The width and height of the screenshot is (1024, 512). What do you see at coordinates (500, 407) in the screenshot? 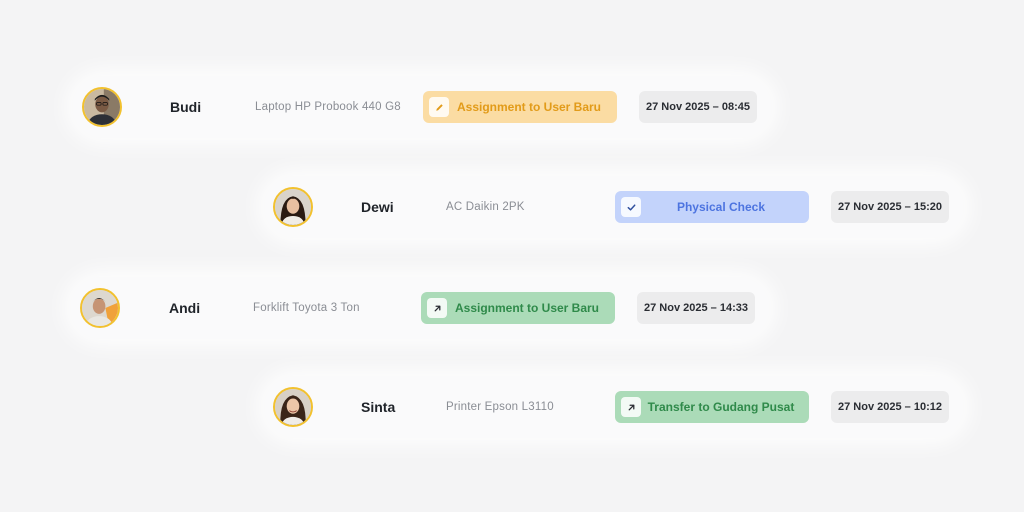
I see `asset-name: Printer Epson L3110` at bounding box center [500, 407].